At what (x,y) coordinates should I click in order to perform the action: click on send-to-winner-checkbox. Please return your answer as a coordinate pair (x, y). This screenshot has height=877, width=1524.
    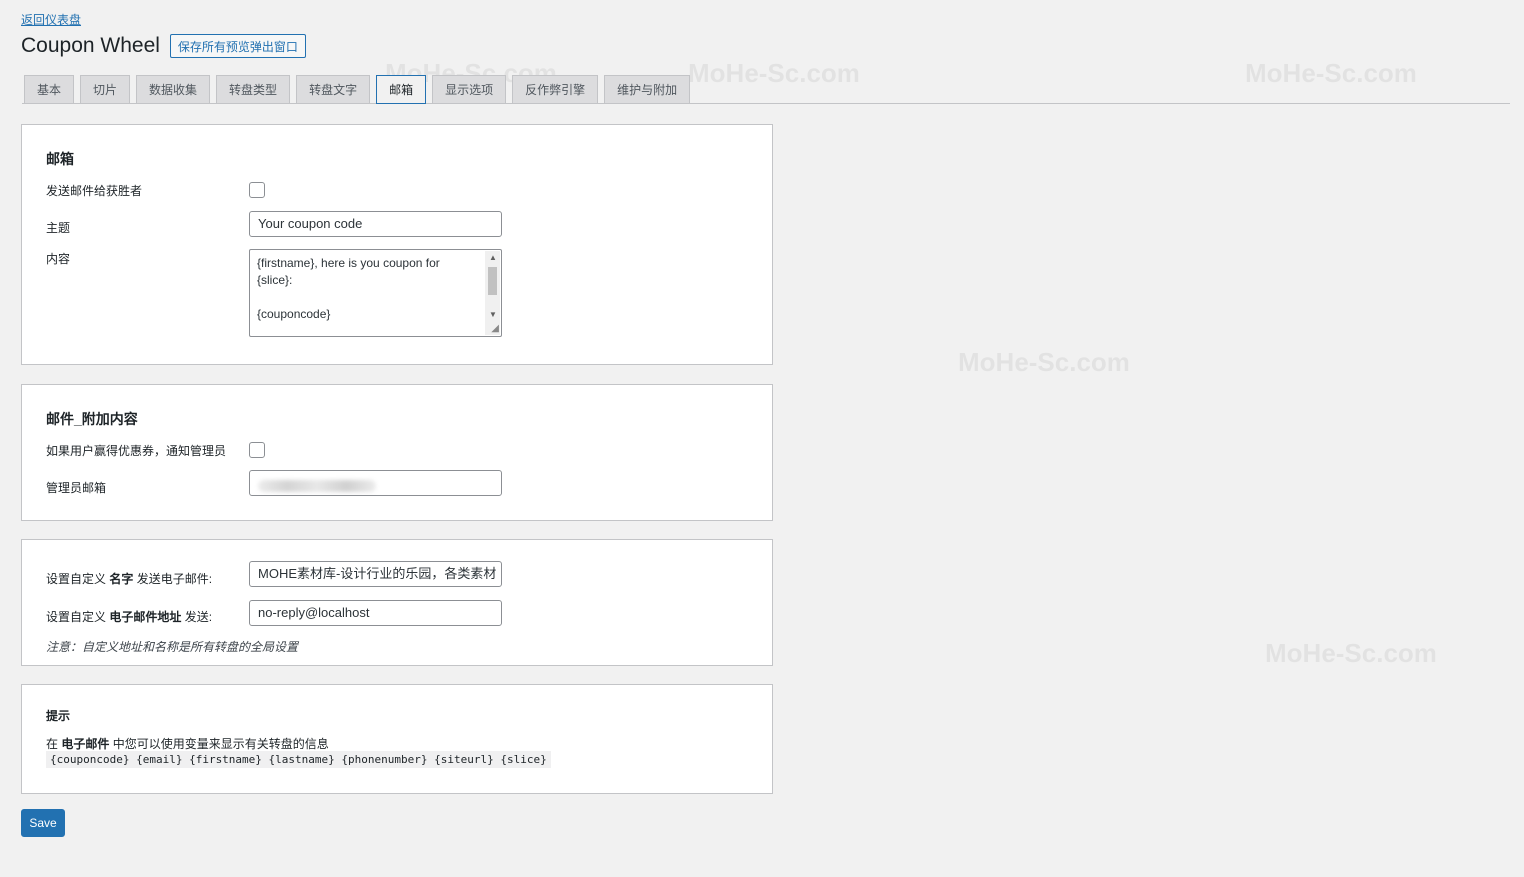
    Looking at the image, I should click on (257, 190).